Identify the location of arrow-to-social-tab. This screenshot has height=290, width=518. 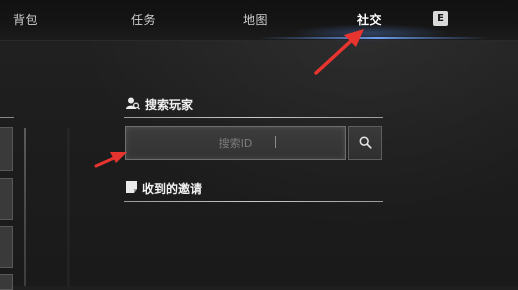
(339, 52).